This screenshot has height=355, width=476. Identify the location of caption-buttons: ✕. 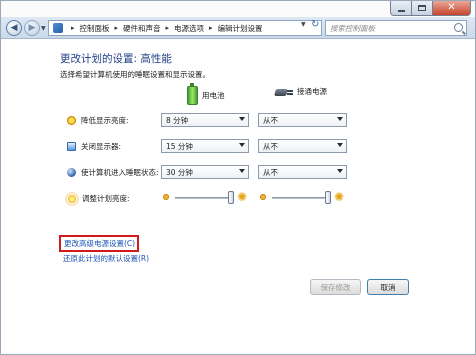
(430, 9).